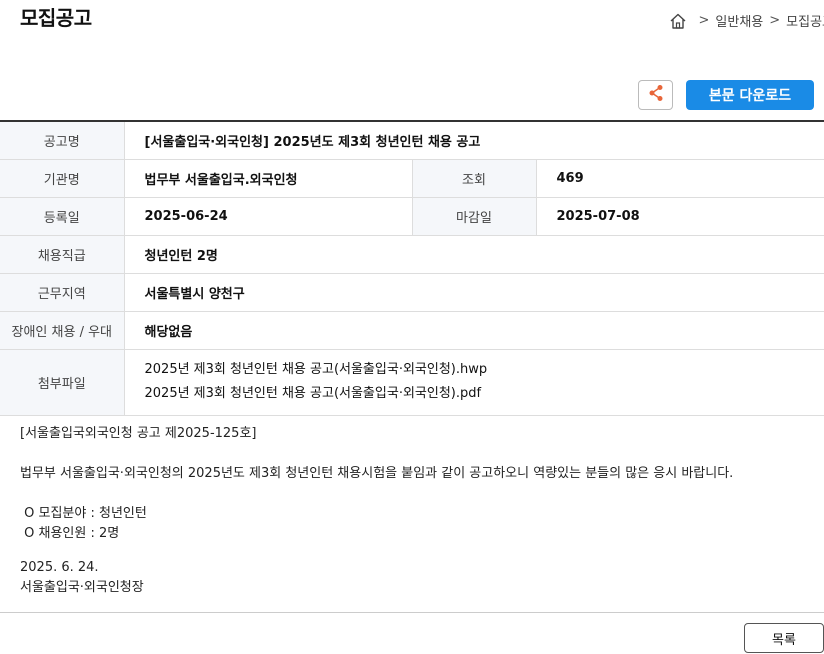 This screenshot has height=654, width=824. I want to click on home-icon, so click(678, 21).